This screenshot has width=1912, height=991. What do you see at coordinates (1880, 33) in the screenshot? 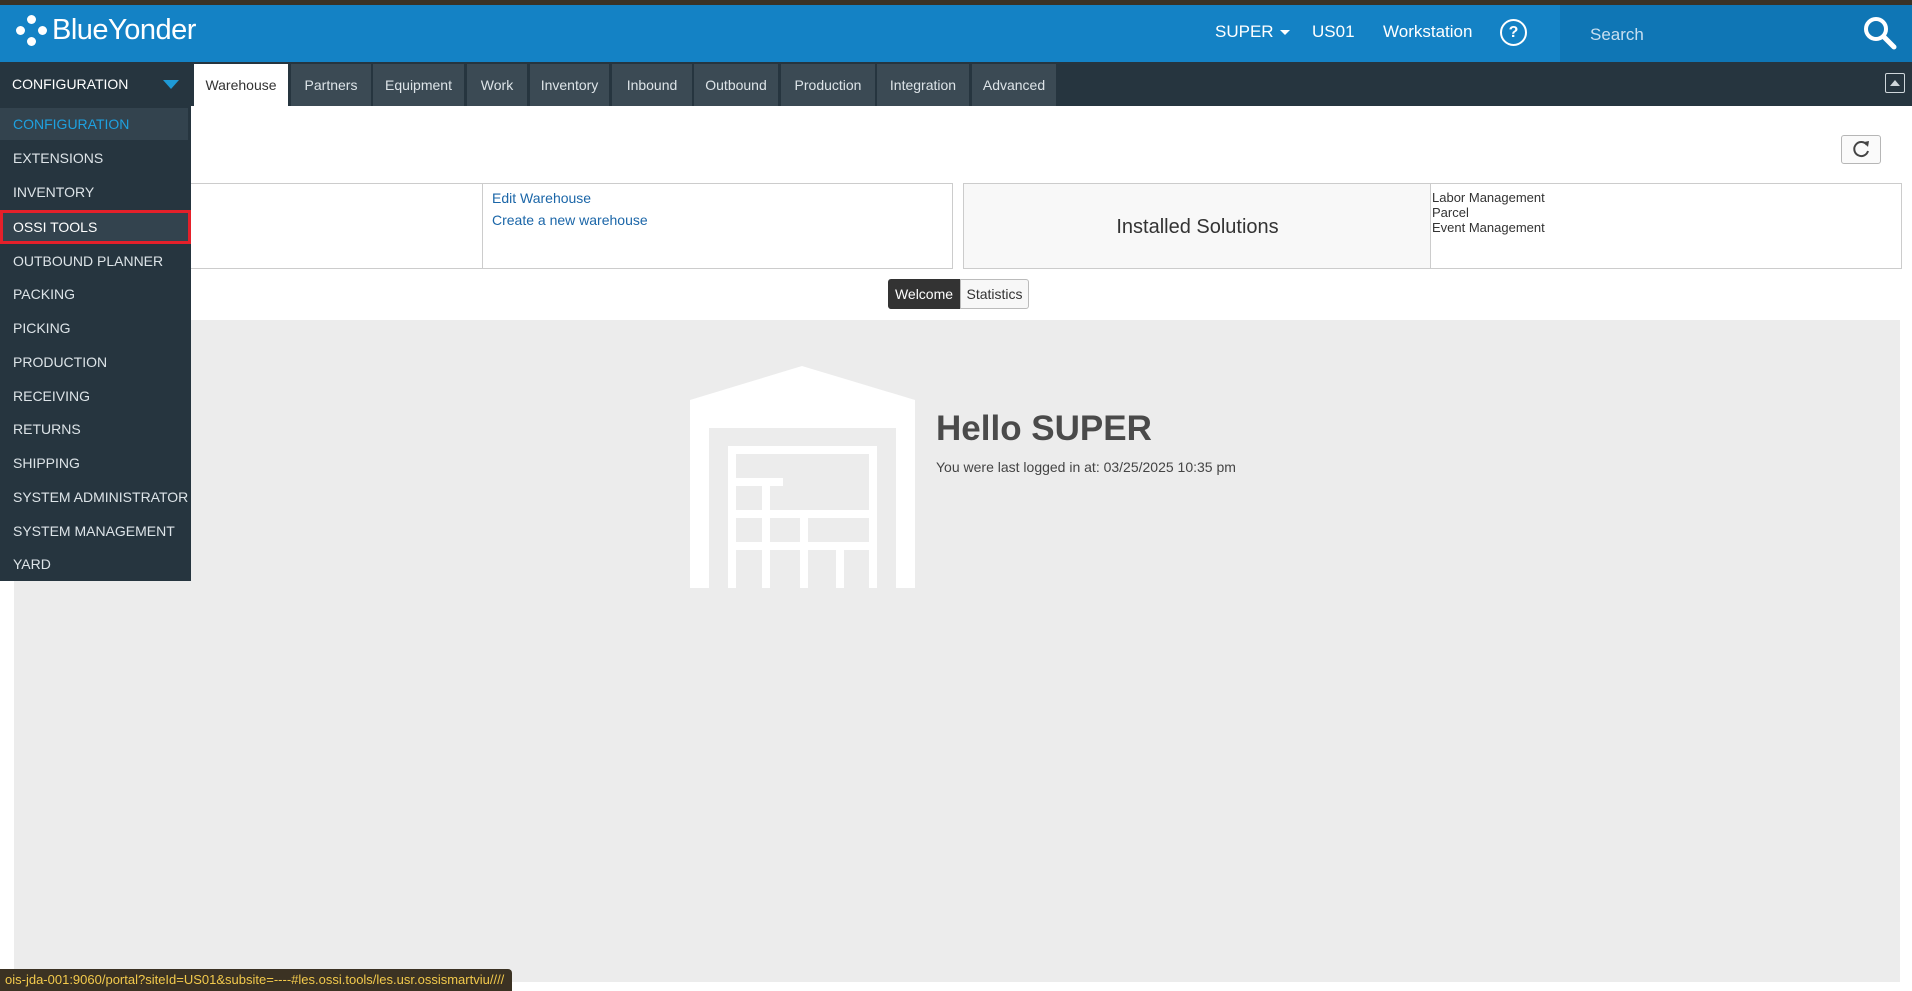
I see `search-icon` at bounding box center [1880, 33].